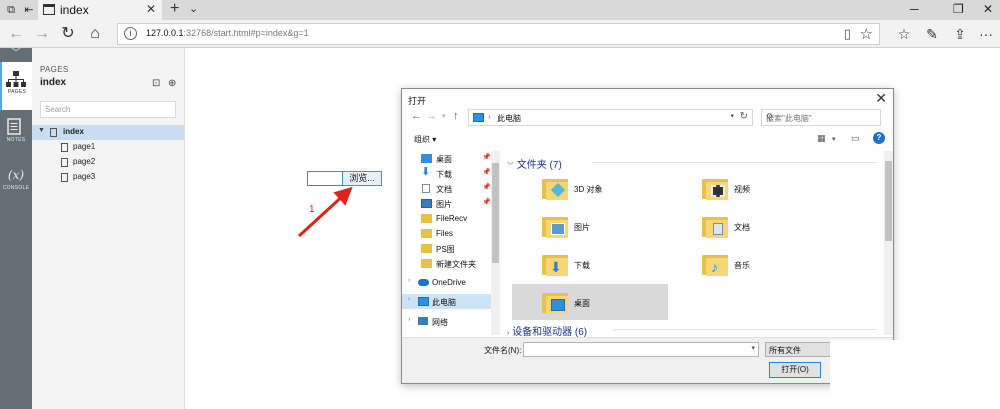 The image size is (1000, 409). What do you see at coordinates (423, 321) in the screenshot?
I see `network-icon` at bounding box center [423, 321].